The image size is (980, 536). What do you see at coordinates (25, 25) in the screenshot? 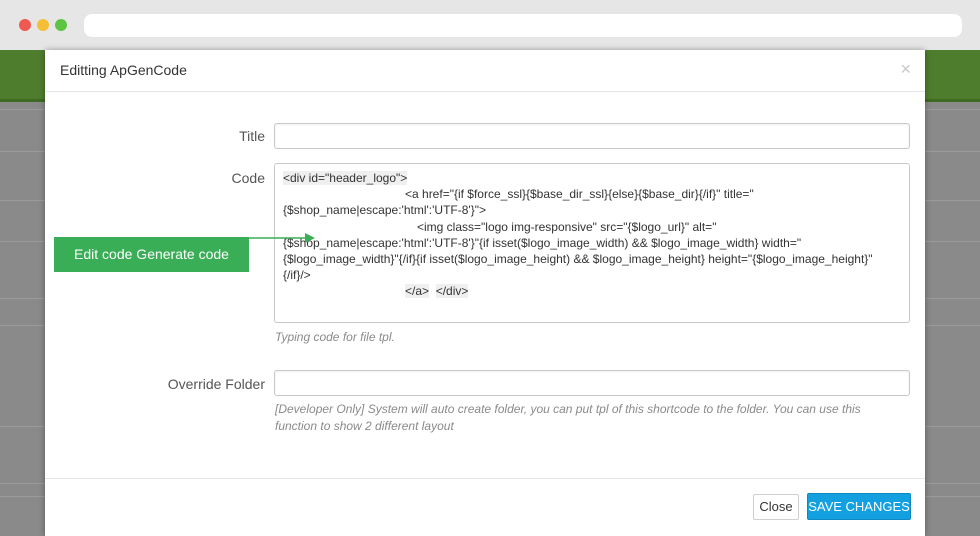
I see `window-close-dot` at bounding box center [25, 25].